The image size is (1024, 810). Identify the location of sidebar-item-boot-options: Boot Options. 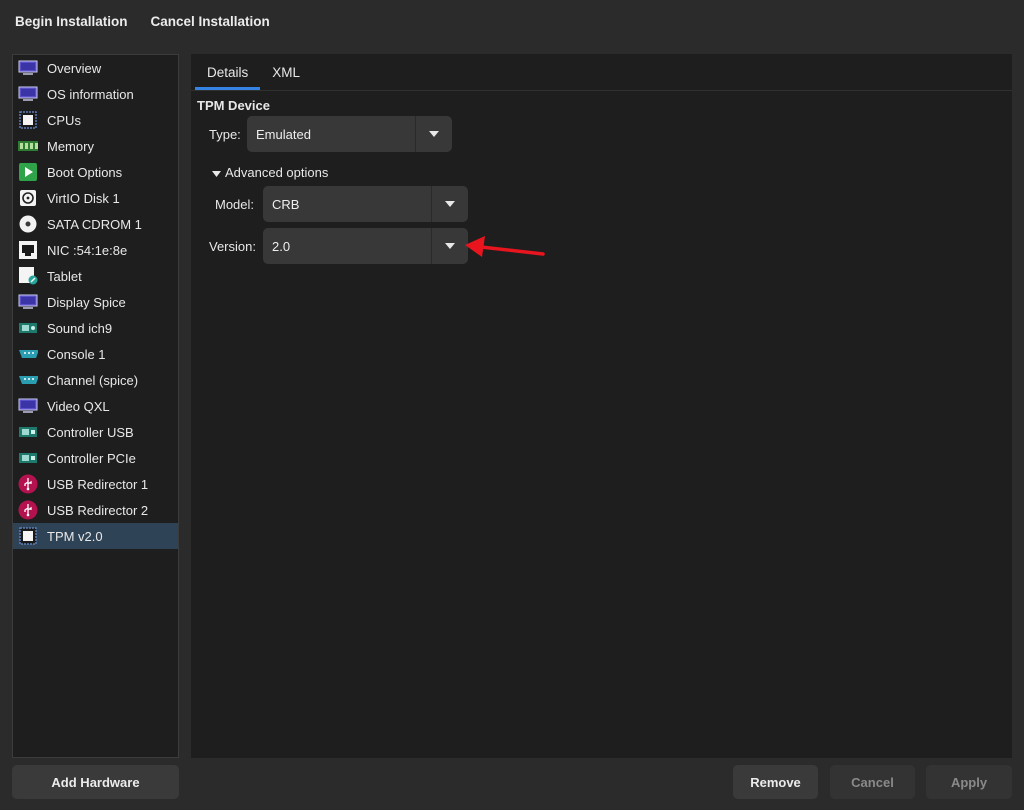
(95, 172).